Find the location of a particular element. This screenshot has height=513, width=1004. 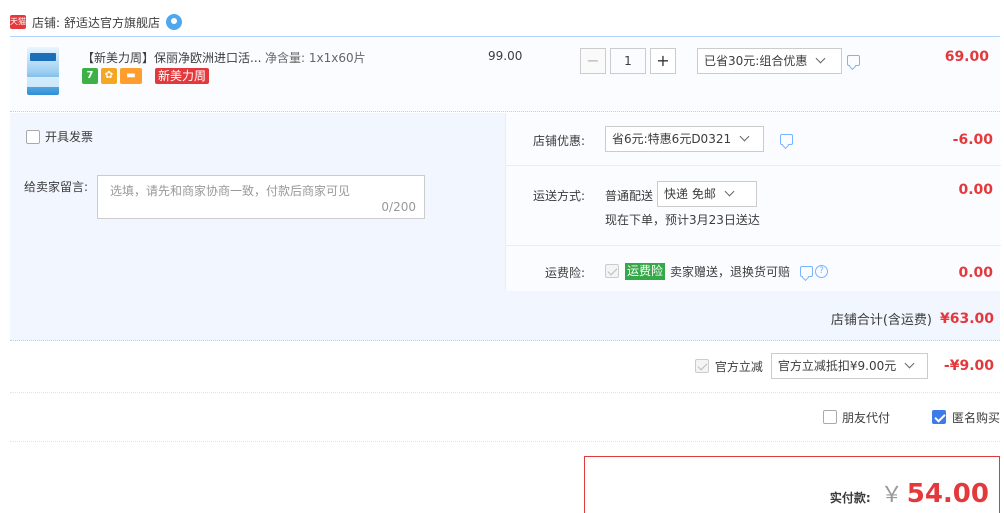

extra-options: 朋友代付 匿名购买 is located at coordinates (911, 417).